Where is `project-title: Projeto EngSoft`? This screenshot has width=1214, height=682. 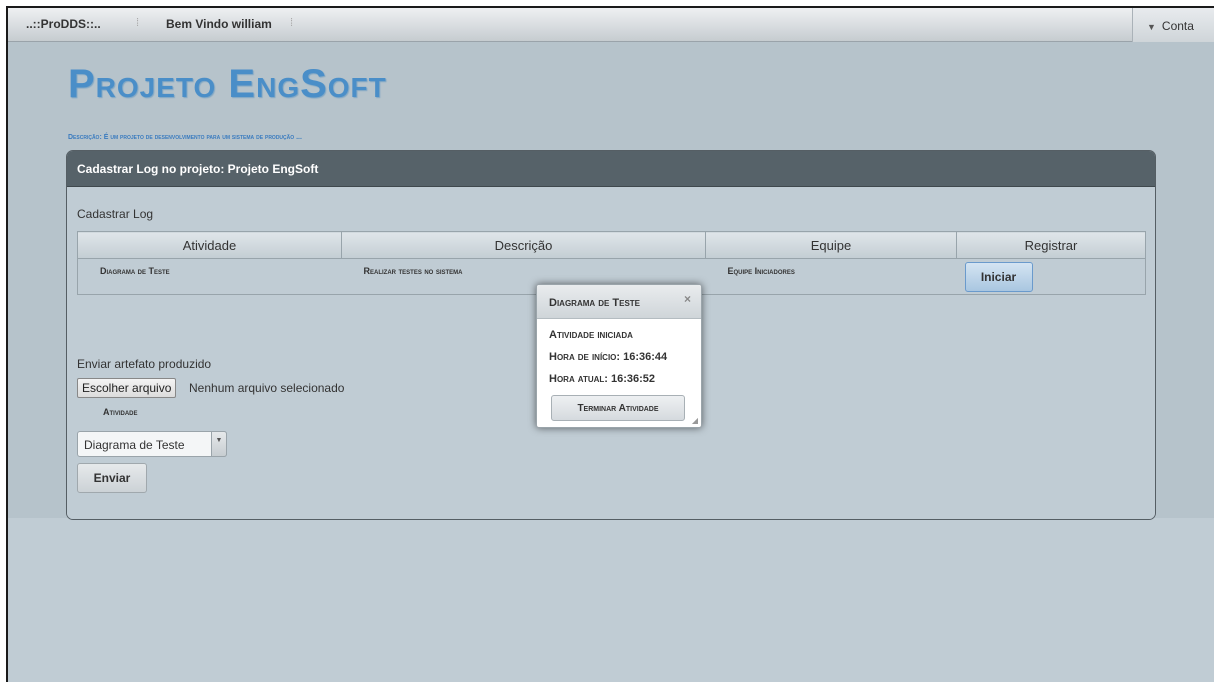
project-title: Projeto EngSoft is located at coordinates (227, 84).